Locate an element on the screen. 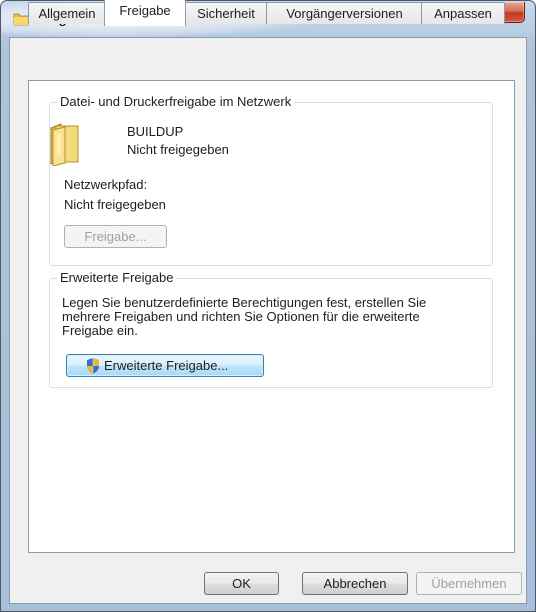 The height and width of the screenshot is (612, 536). tab-sicherheit: Sicherheit is located at coordinates (226, 13).